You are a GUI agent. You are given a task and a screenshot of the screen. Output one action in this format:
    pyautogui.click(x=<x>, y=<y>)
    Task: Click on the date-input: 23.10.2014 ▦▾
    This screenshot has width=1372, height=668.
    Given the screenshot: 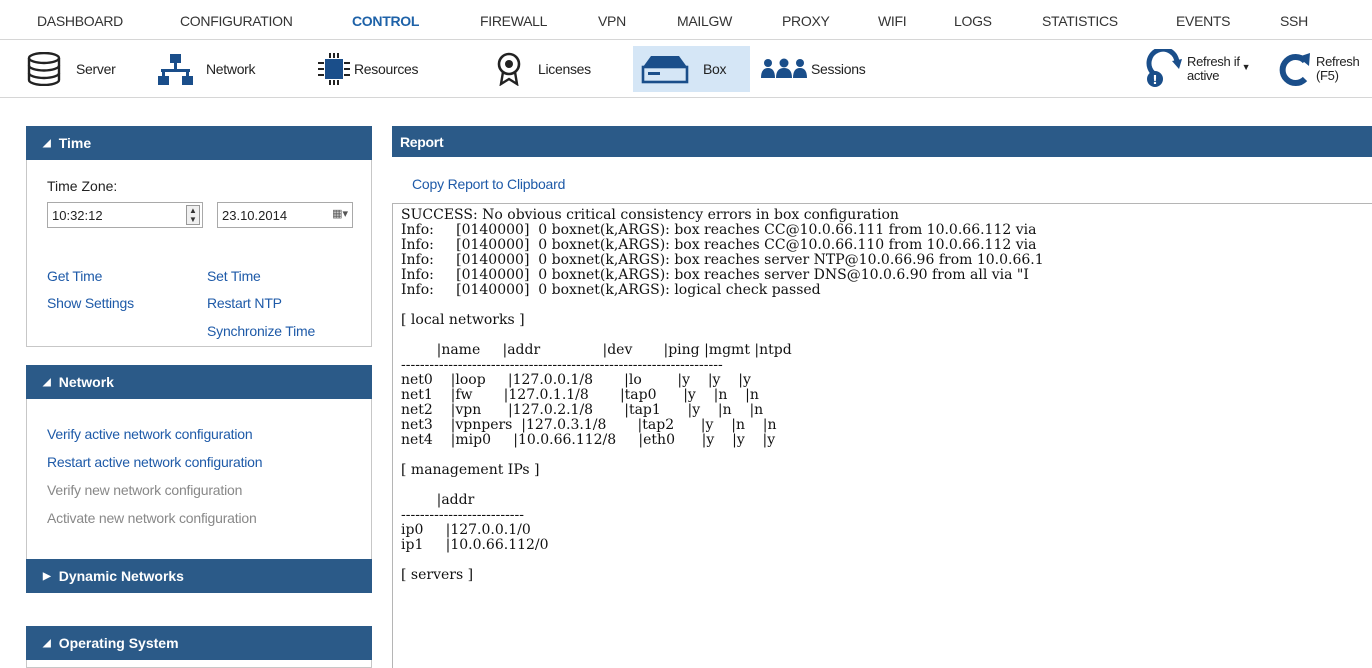 What is the action you would take?
    pyautogui.click(x=285, y=215)
    